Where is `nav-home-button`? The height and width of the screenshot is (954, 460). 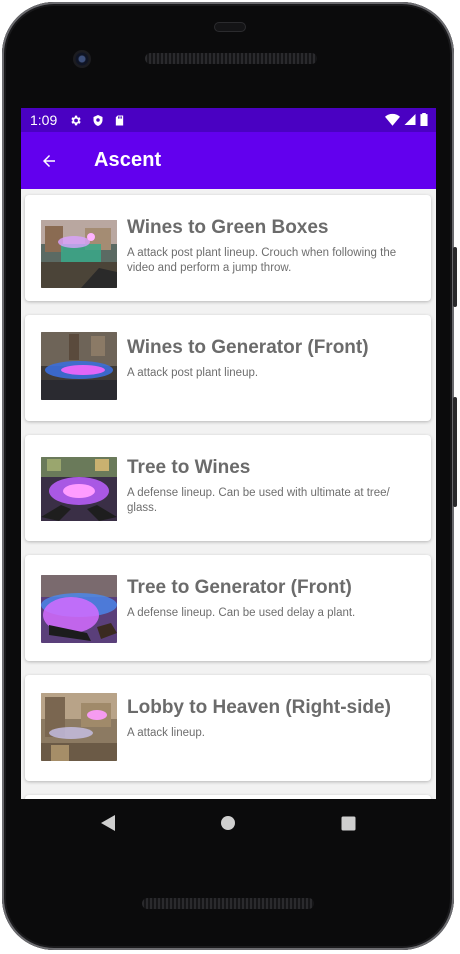
nav-home-button is located at coordinates (228, 823).